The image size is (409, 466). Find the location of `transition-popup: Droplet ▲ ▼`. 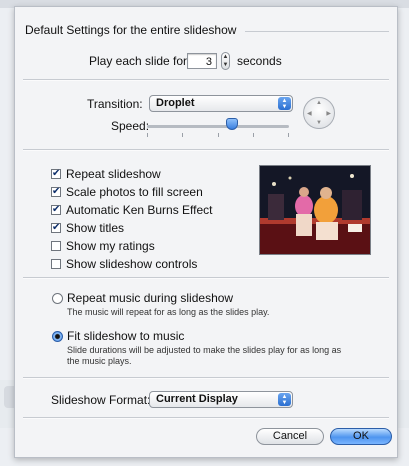

transition-popup: Droplet ▲ ▼ is located at coordinates (221, 103).